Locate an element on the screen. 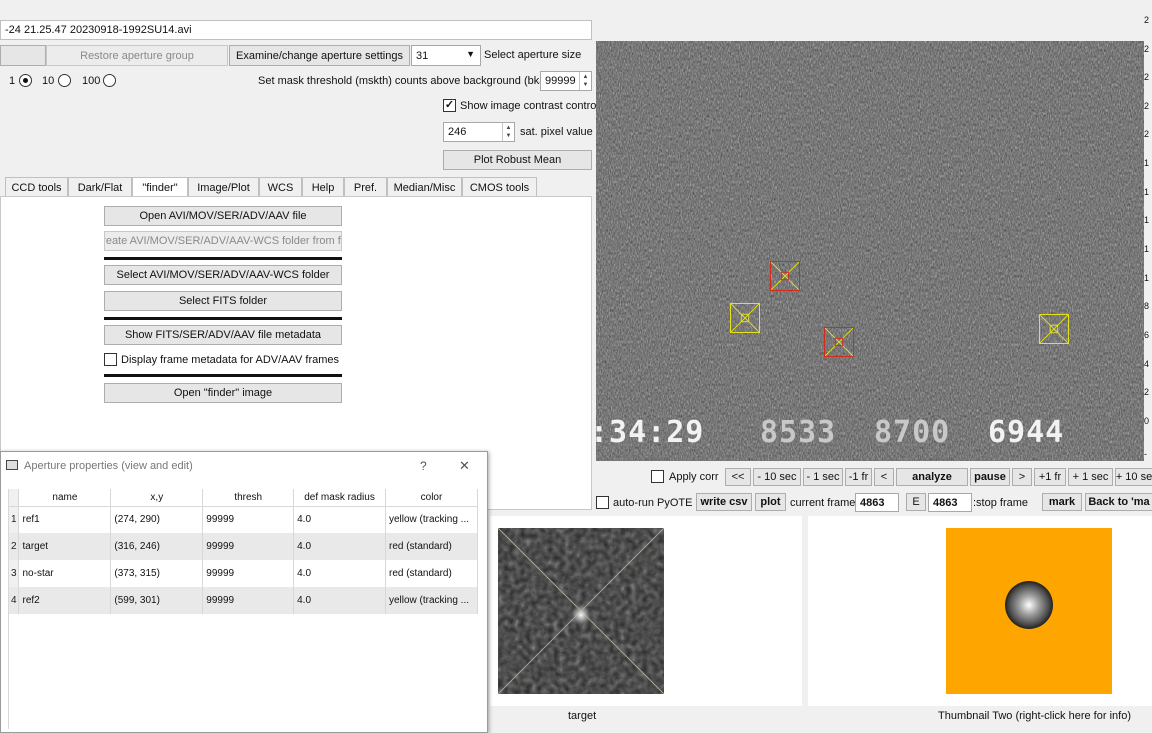  aperture-box-no-star is located at coordinates (839, 342).